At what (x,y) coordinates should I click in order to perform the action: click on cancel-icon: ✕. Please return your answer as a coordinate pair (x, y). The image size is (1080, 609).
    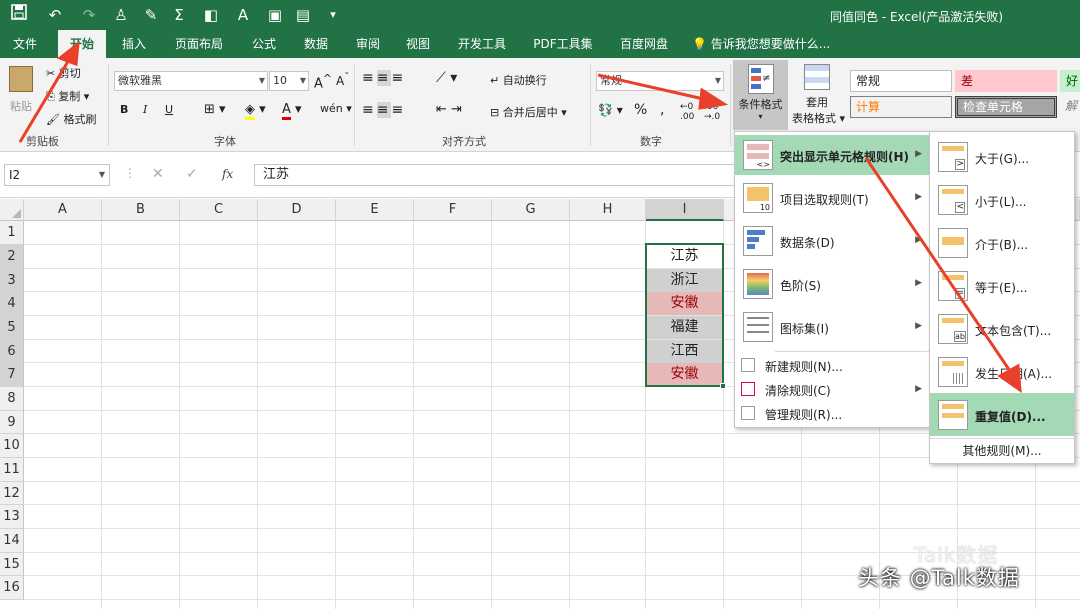
    Looking at the image, I should click on (158, 174).